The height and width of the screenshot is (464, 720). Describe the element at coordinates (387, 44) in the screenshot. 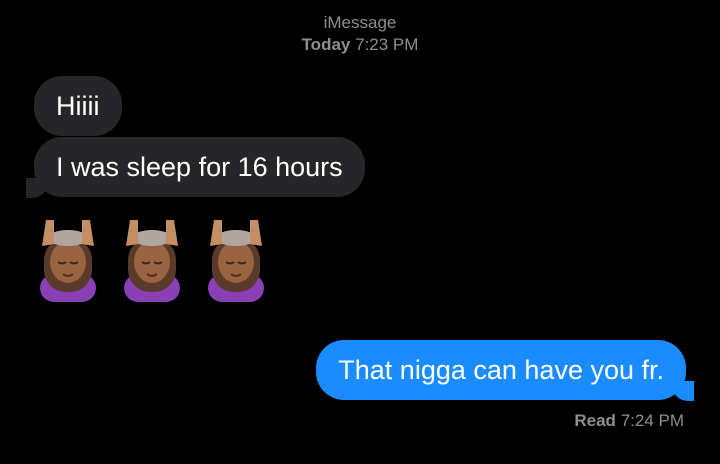

I see `timestamp-time: 7:23 PM` at that location.